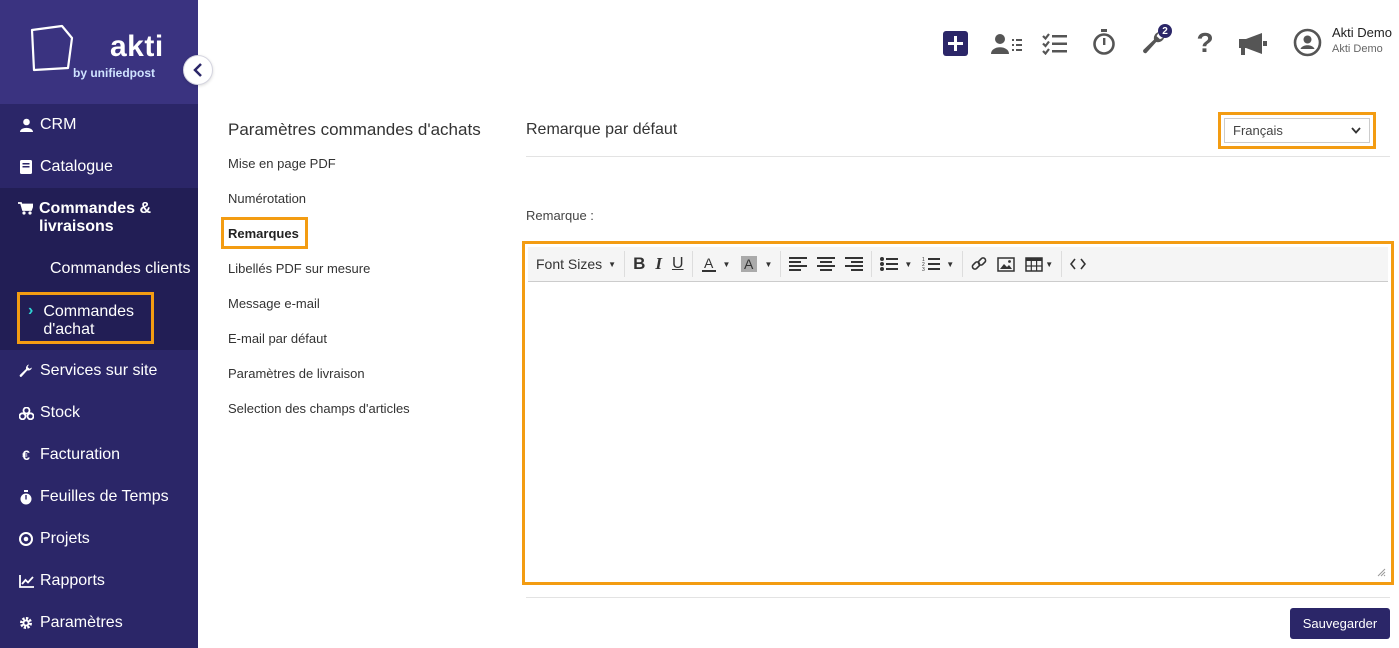  I want to click on settings-link-message-email: Message e-mail, so click(274, 303).